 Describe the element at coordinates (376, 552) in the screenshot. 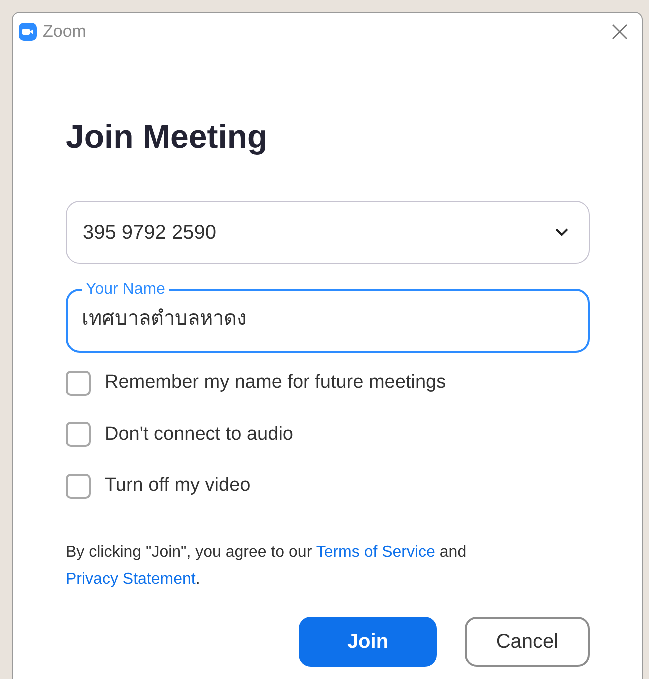

I see `link: Terms of Service` at that location.